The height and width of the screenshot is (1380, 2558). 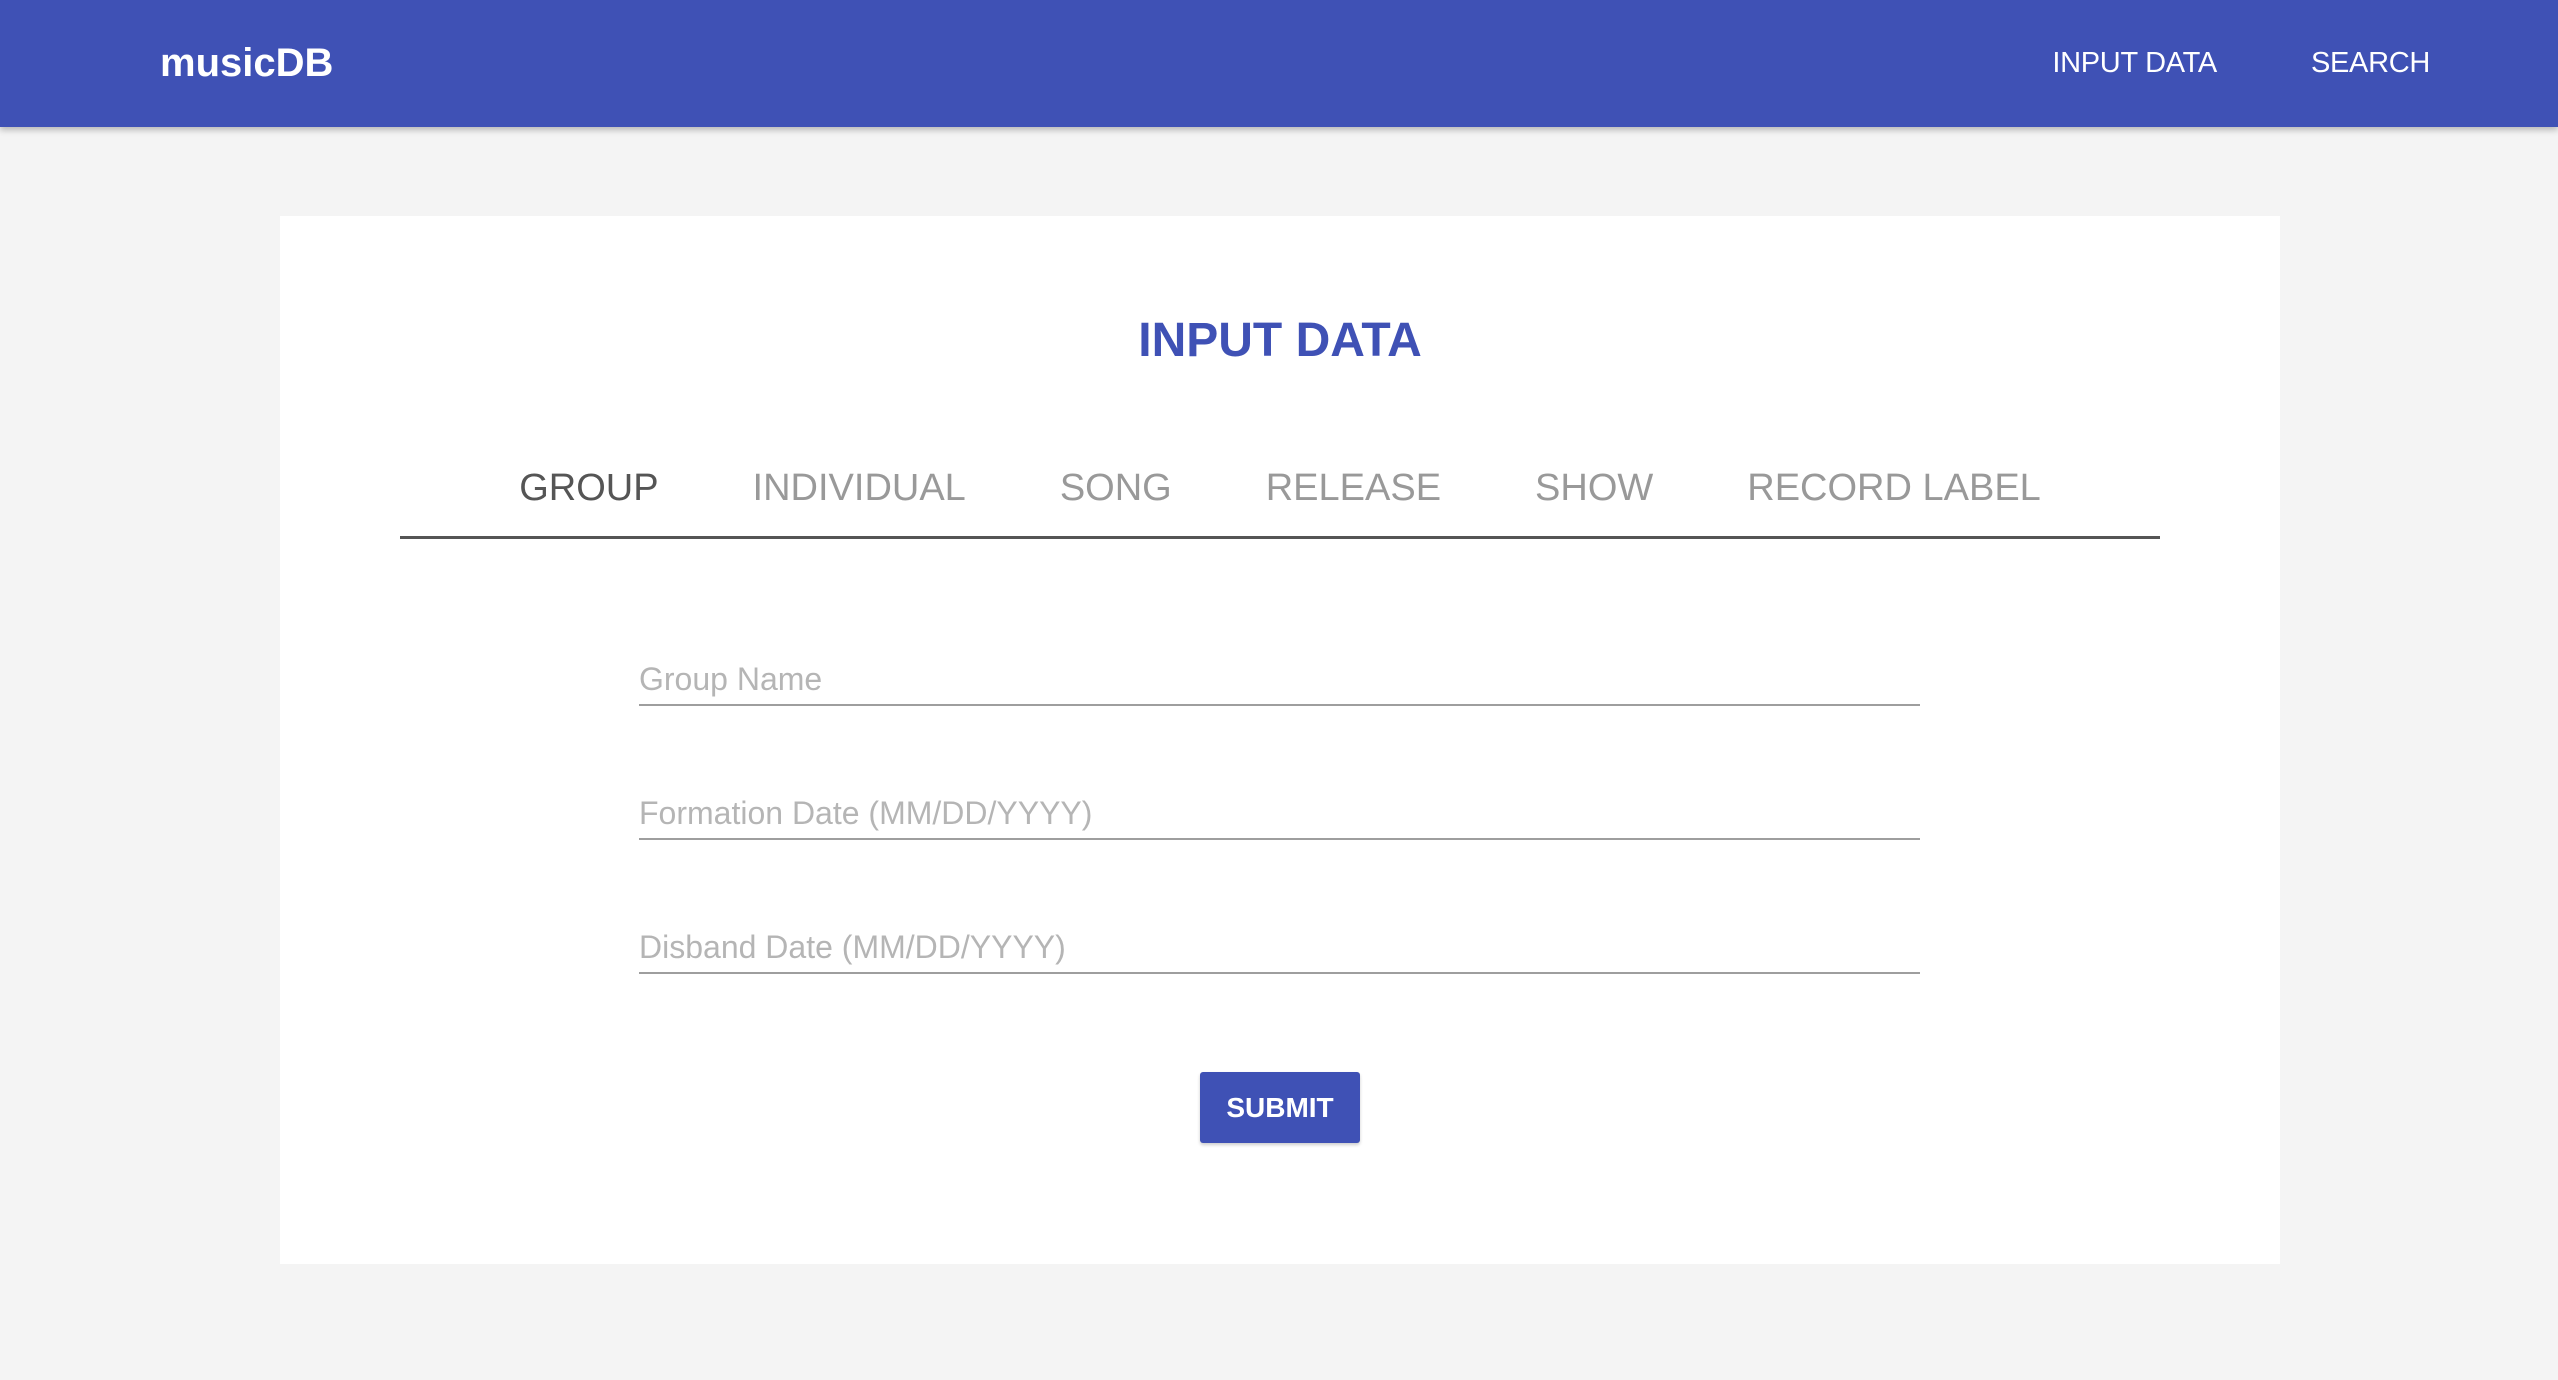 What do you see at coordinates (859, 488) in the screenshot?
I see `tab-individual: INDIVIDUAL` at bounding box center [859, 488].